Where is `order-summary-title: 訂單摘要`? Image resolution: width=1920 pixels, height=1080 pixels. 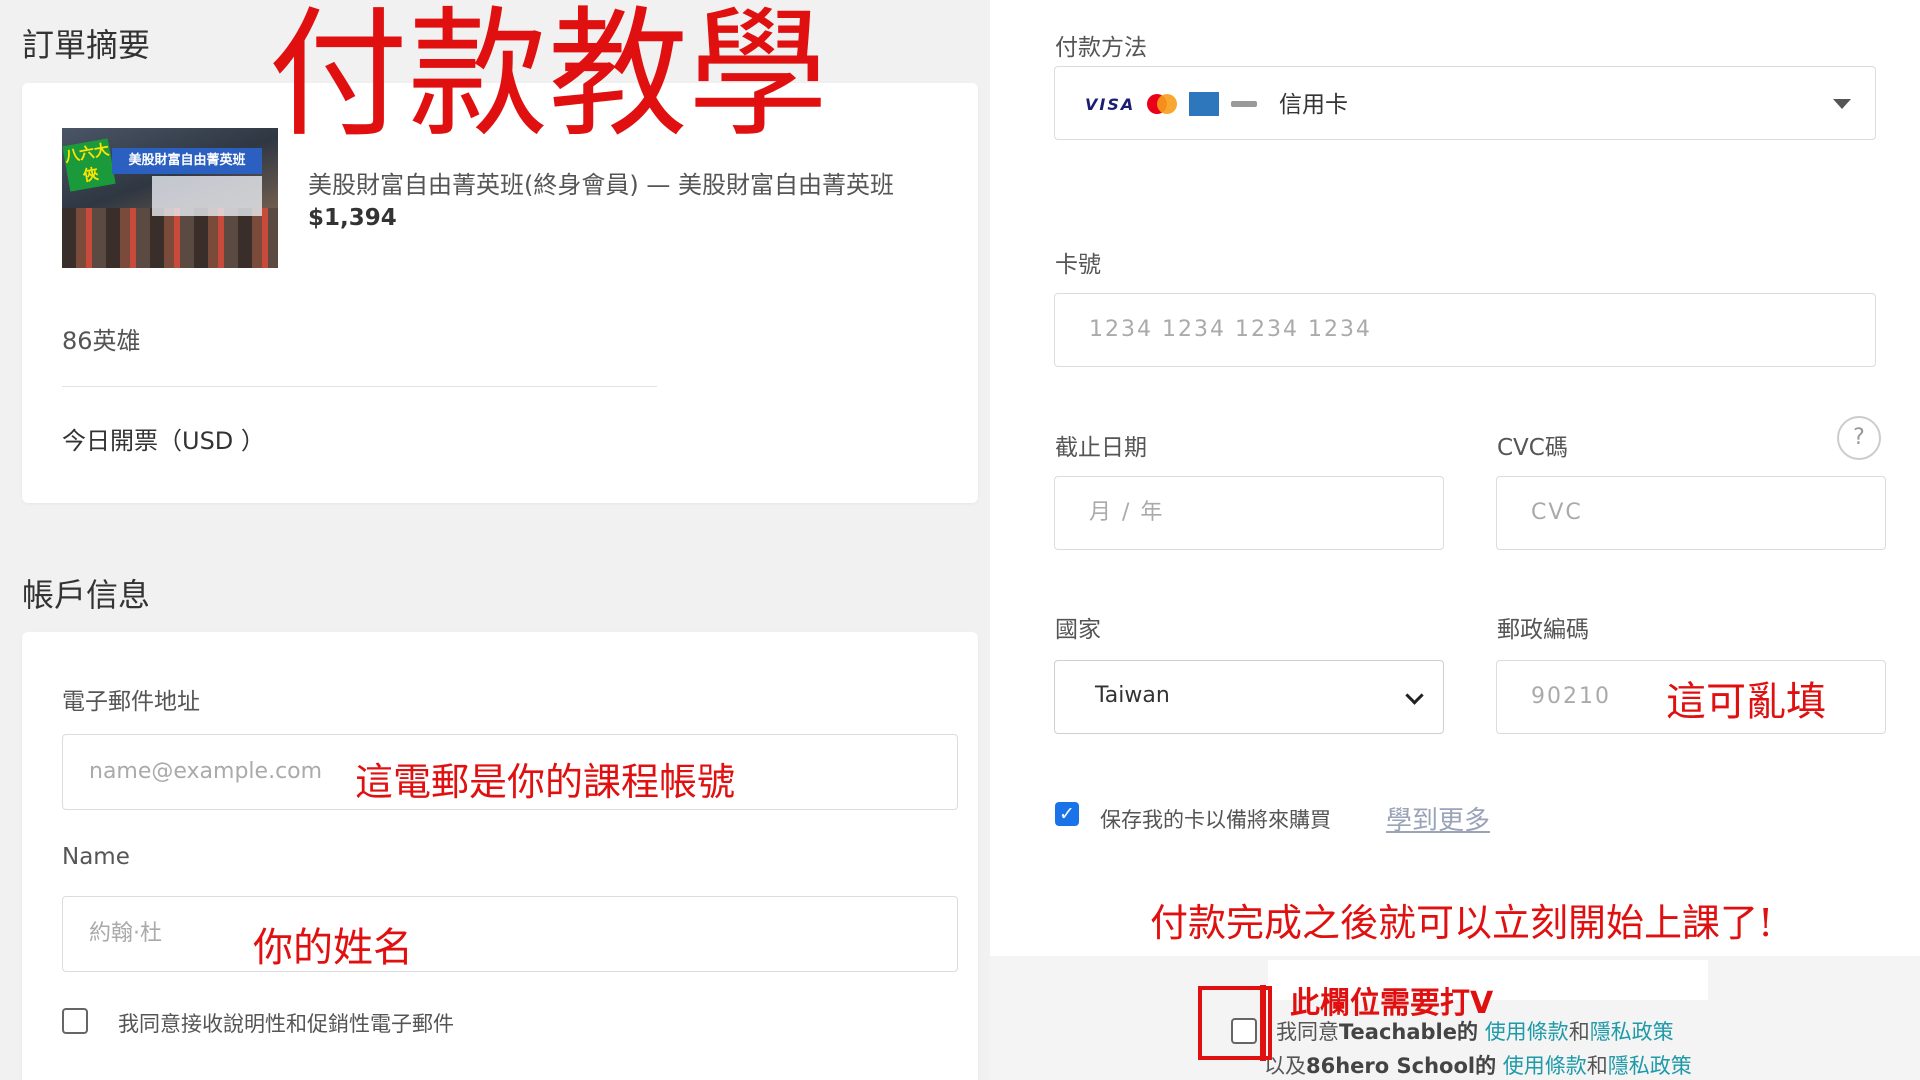
order-summary-title: 訂單摘要 is located at coordinates (86, 45).